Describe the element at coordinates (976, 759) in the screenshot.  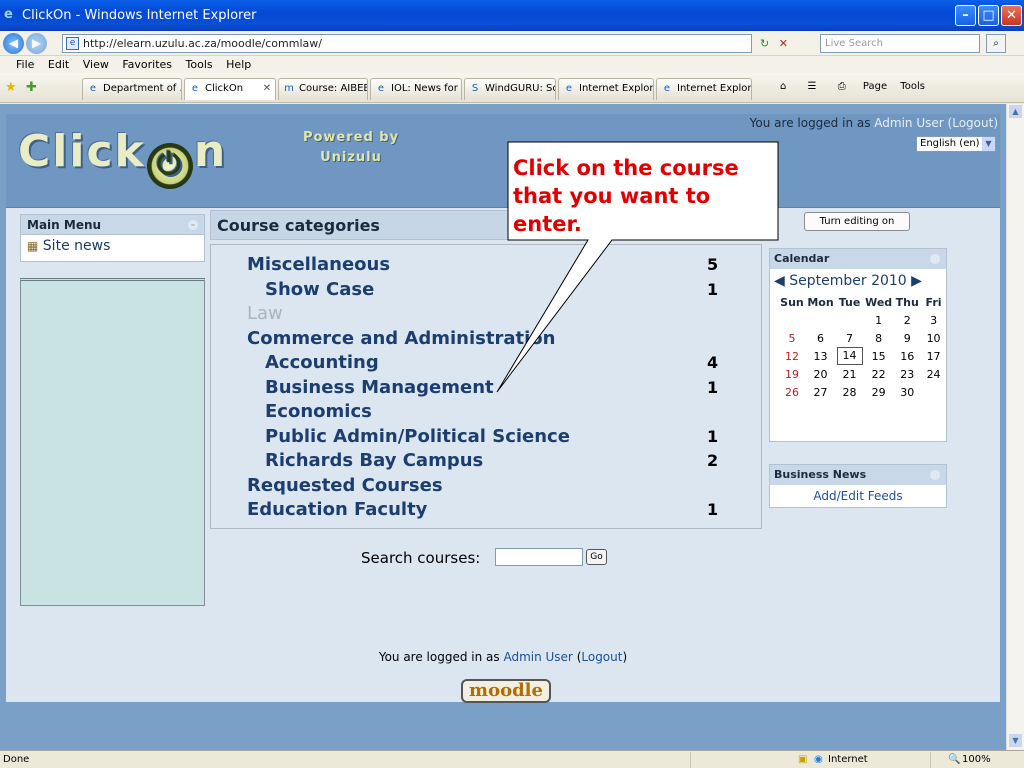
I see `zoom-level: 100%` at that location.